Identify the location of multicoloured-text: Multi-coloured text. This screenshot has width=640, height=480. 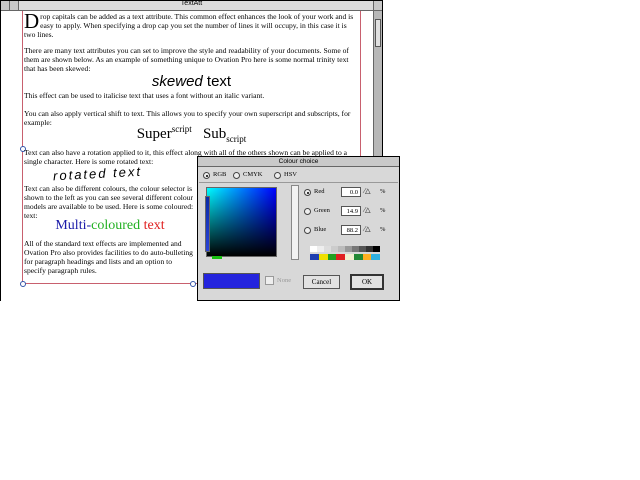
(110, 225).